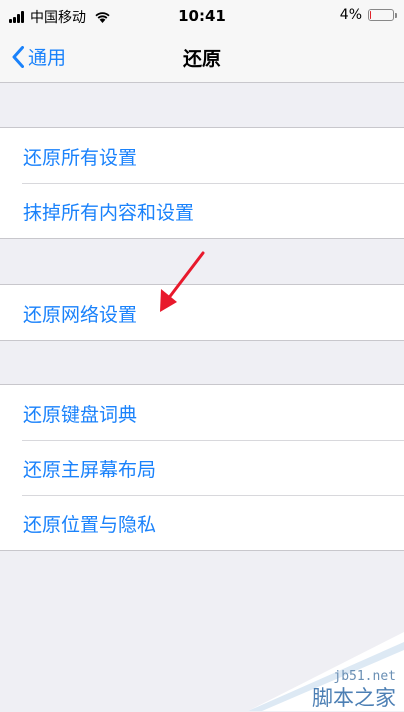 The width and height of the screenshot is (404, 712). What do you see at coordinates (202, 522) in the screenshot?
I see `reset-location-privacy-cell: 还原位置与隐私` at bounding box center [202, 522].